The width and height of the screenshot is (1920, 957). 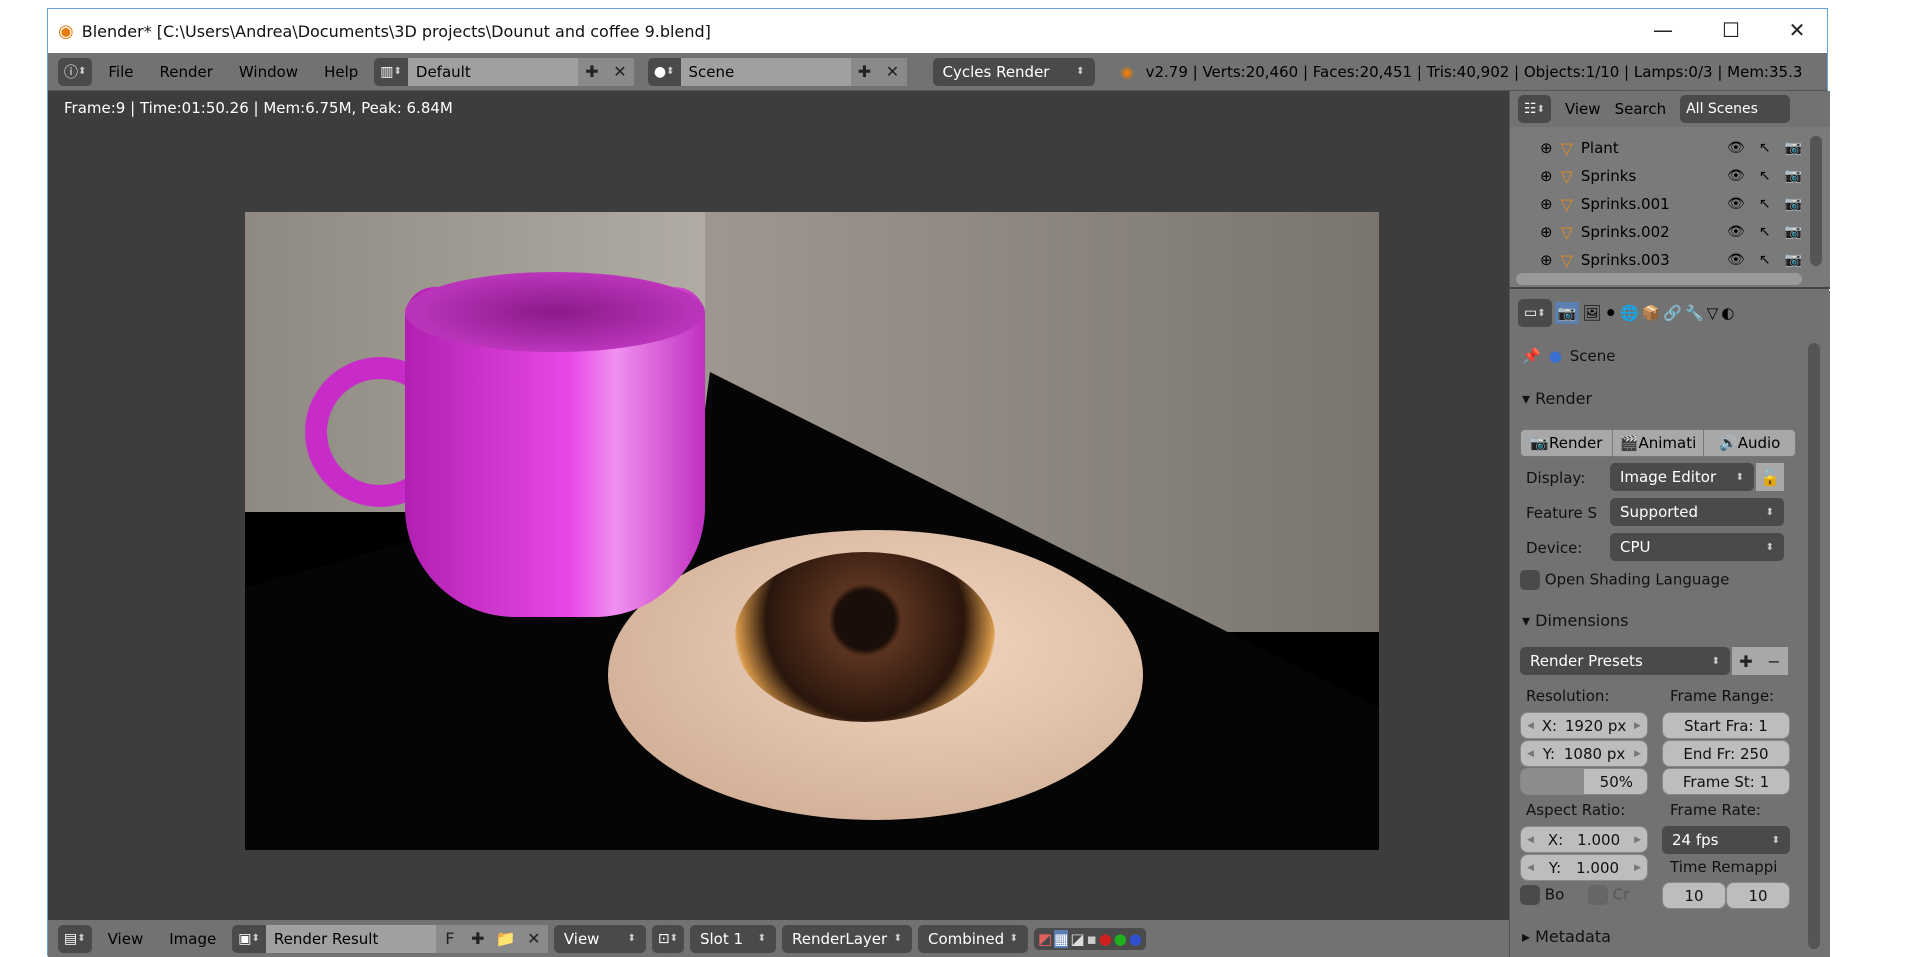 I want to click on properties-scrollbar, so click(x=1814, y=646).